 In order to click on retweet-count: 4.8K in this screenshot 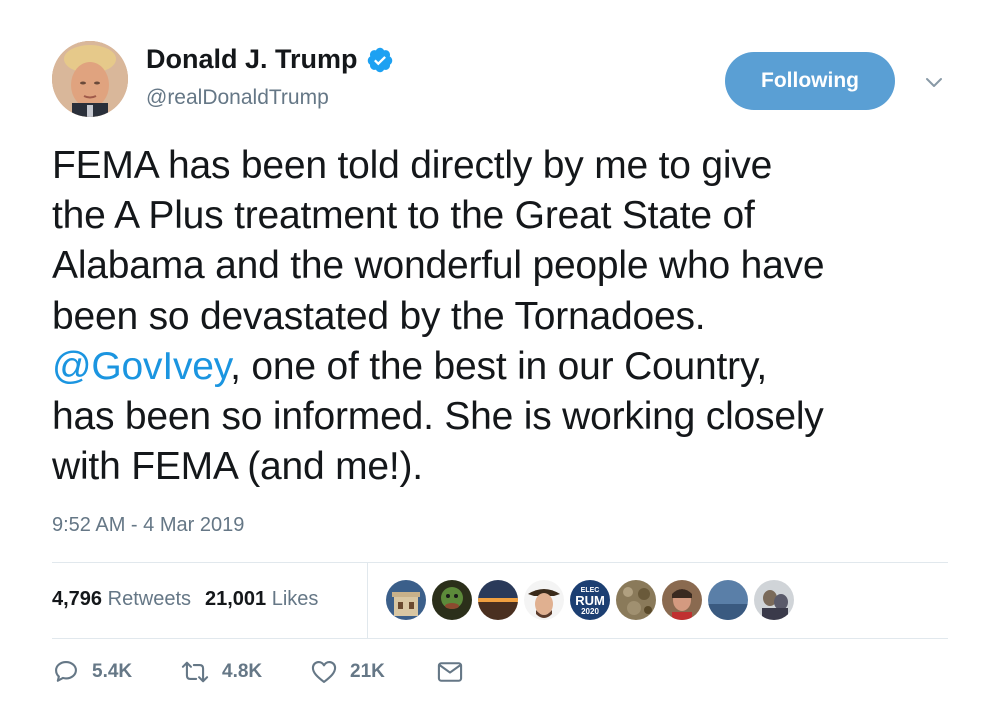, I will do `click(242, 671)`.